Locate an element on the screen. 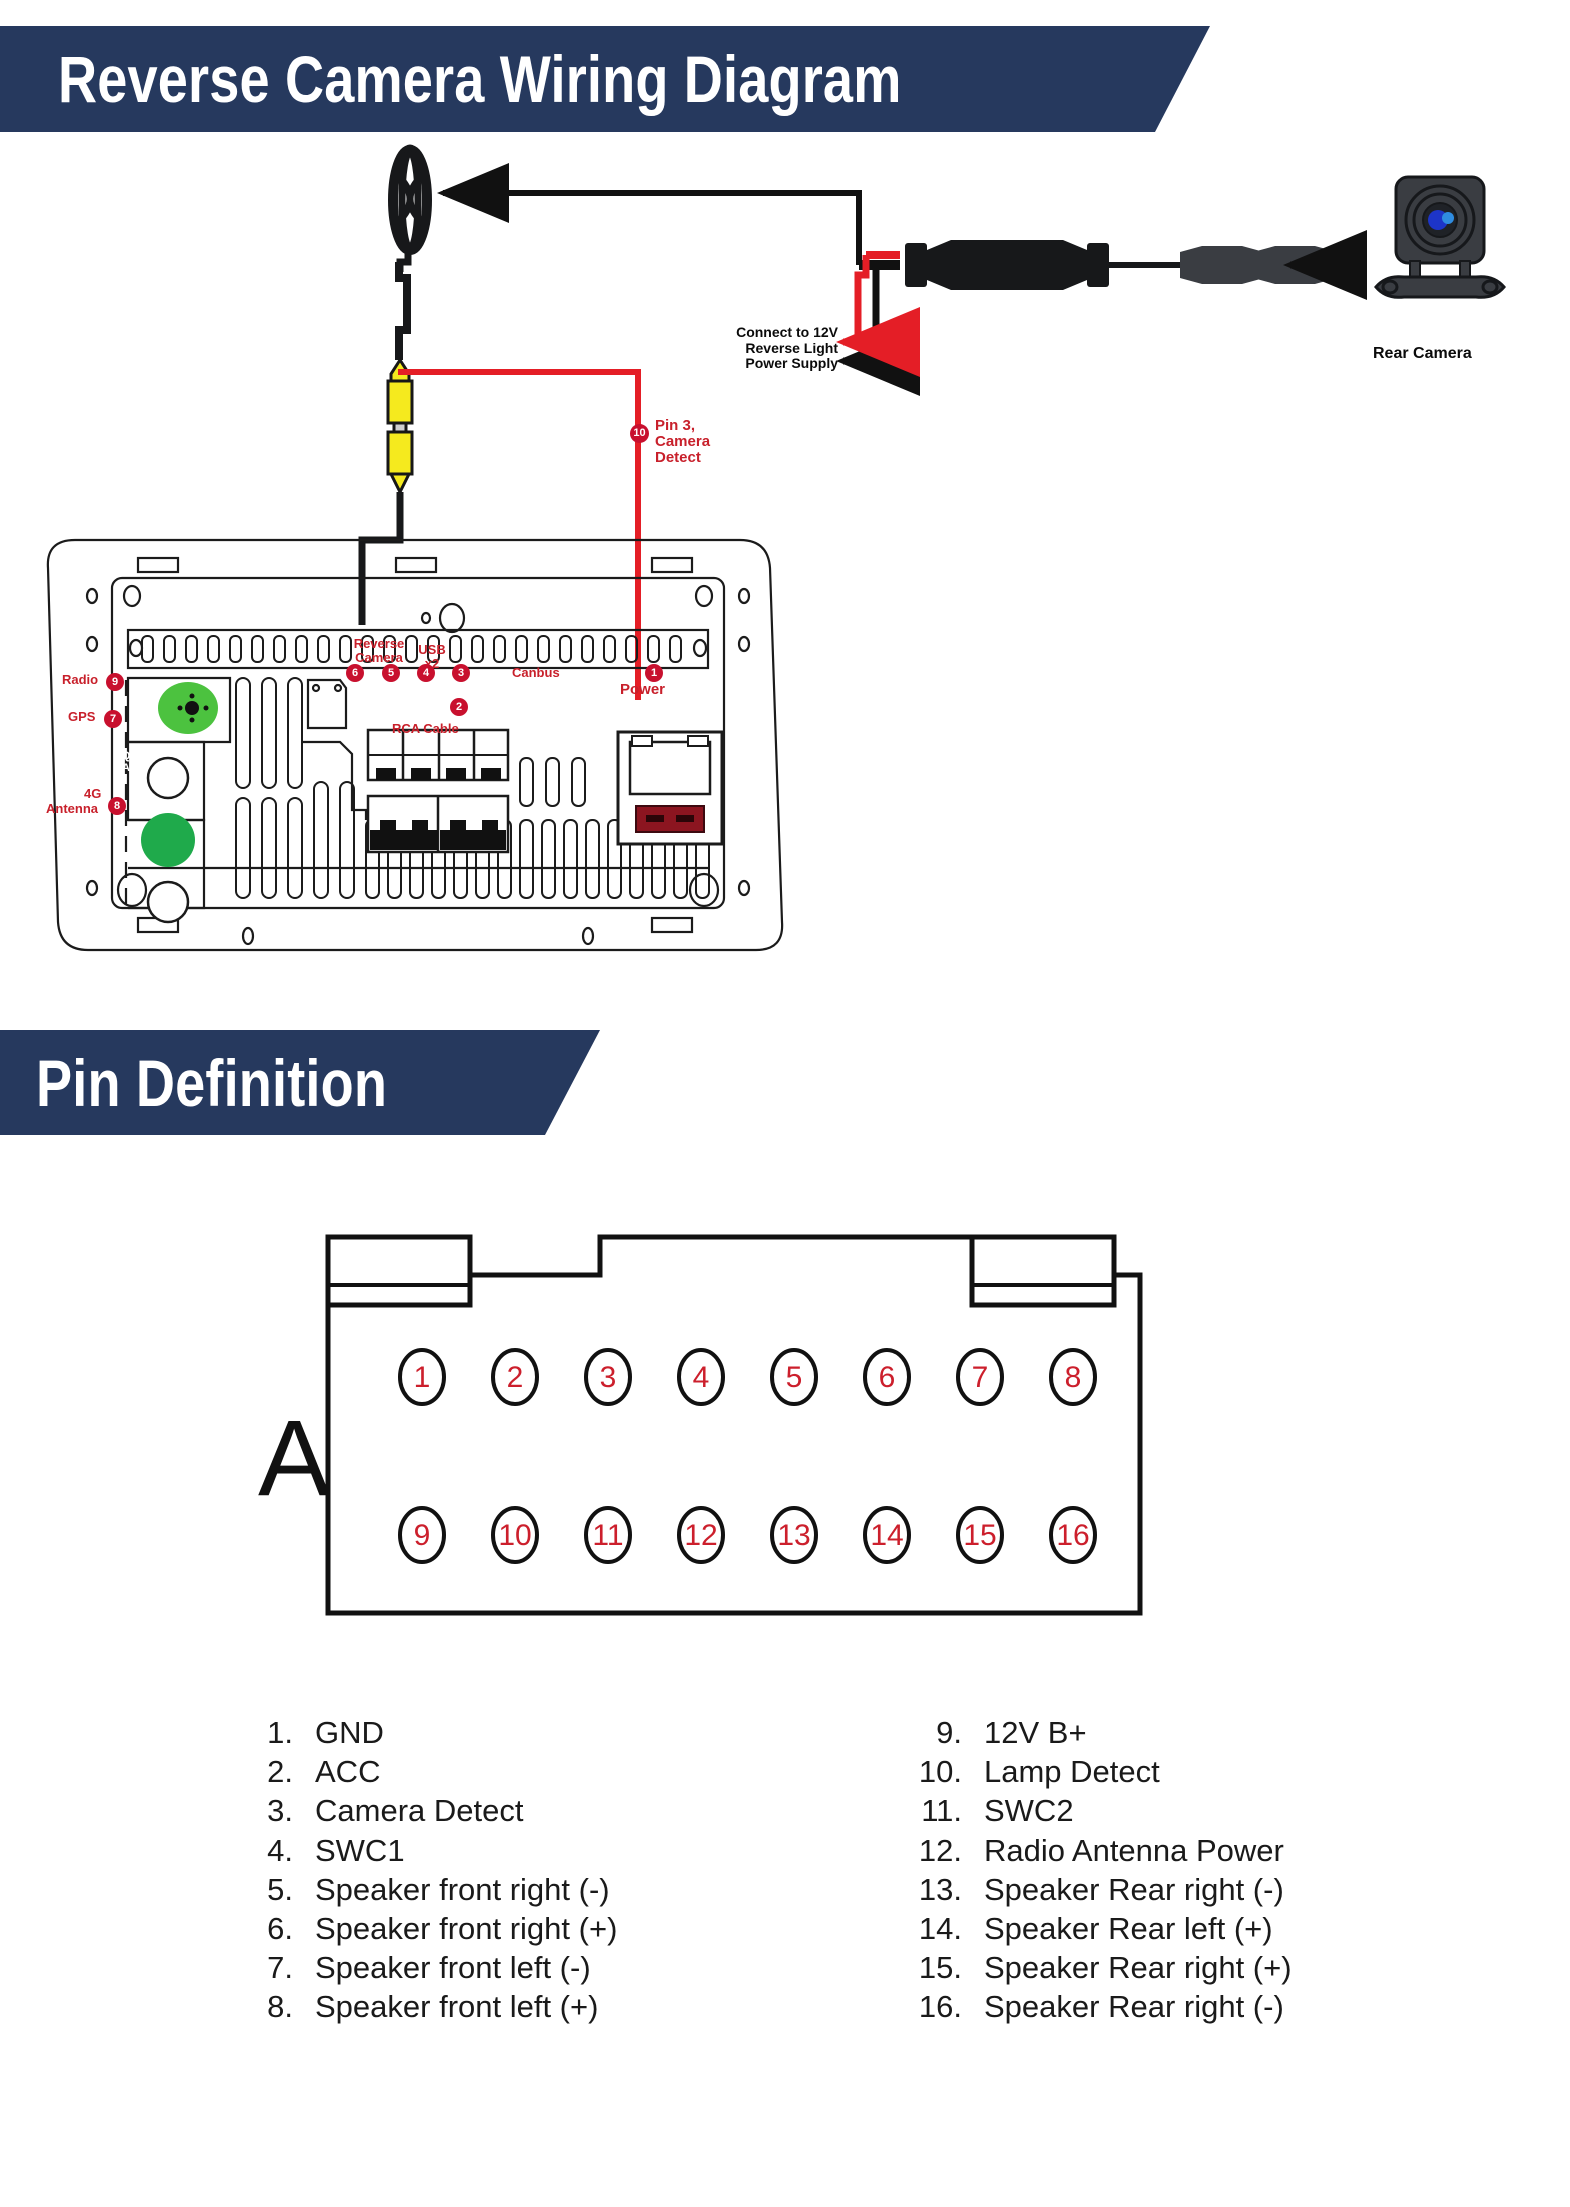 This screenshot has height=2207, width=1570. power-supply-note-line3: Power Supply is located at coordinates (791, 363).